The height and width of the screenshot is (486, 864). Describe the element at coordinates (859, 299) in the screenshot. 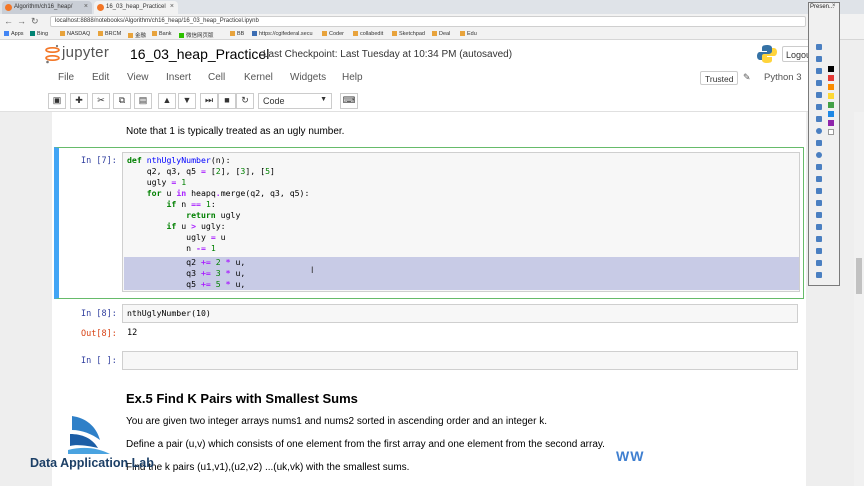

I see `vertical-scrollbar` at that location.